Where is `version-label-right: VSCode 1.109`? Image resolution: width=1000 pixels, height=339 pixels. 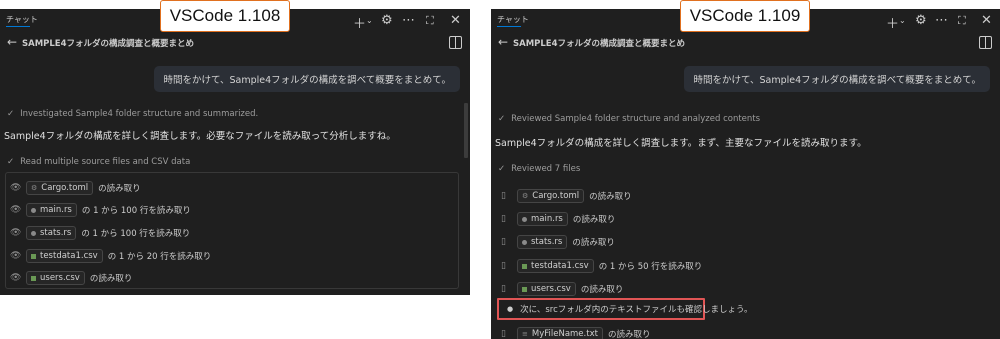
version-label-right: VSCode 1.109 is located at coordinates (745, 16).